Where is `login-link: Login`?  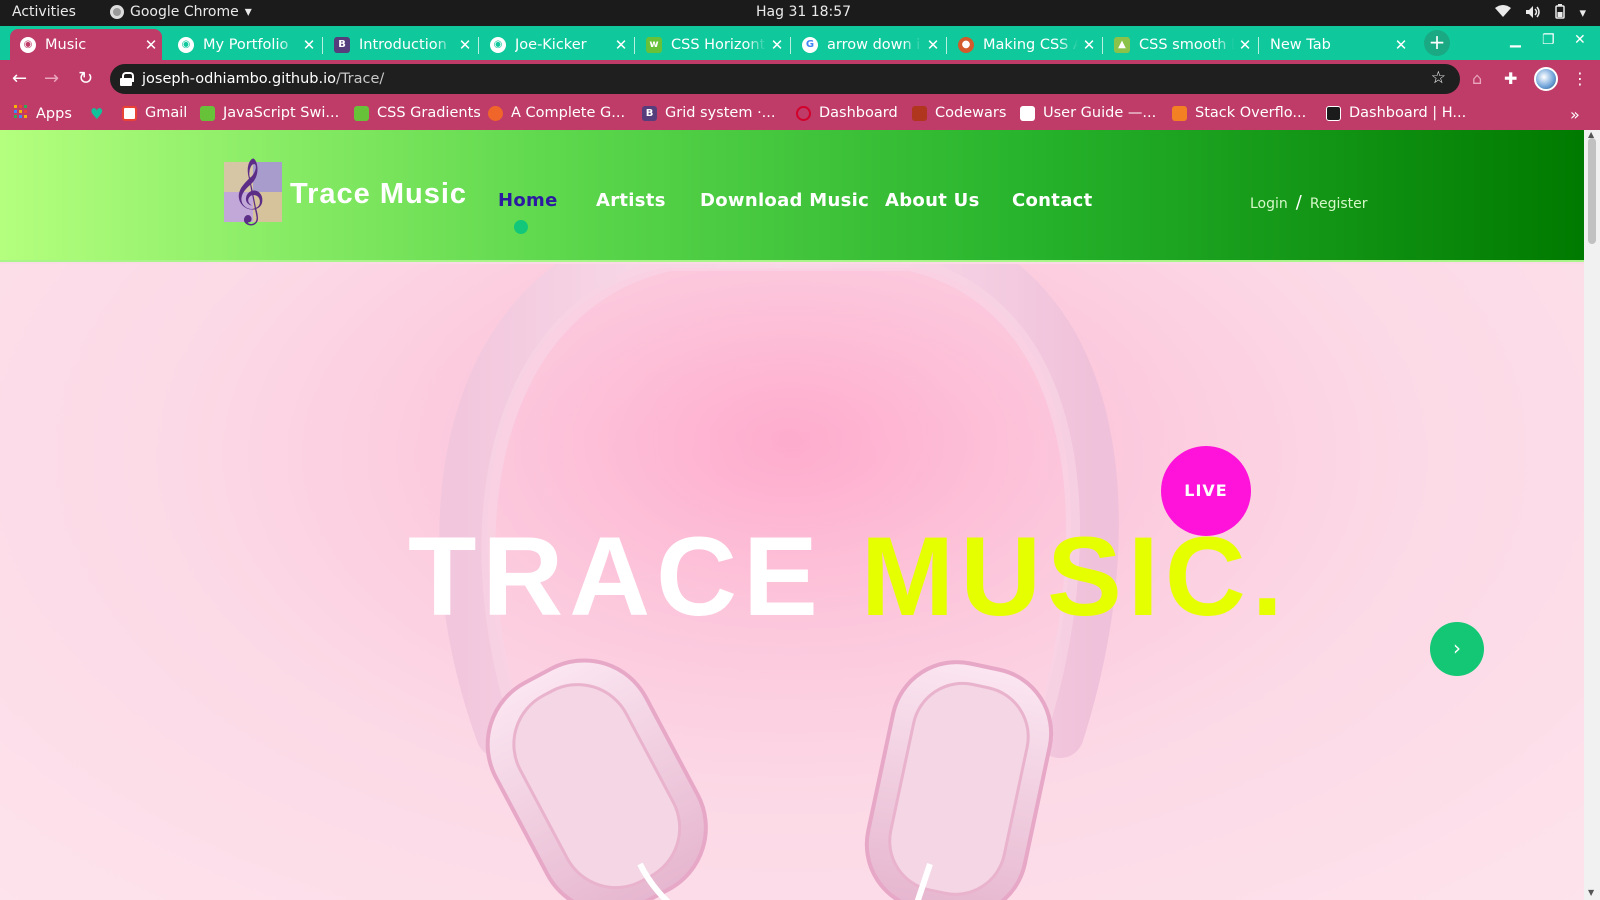
login-link: Login is located at coordinates (1269, 204).